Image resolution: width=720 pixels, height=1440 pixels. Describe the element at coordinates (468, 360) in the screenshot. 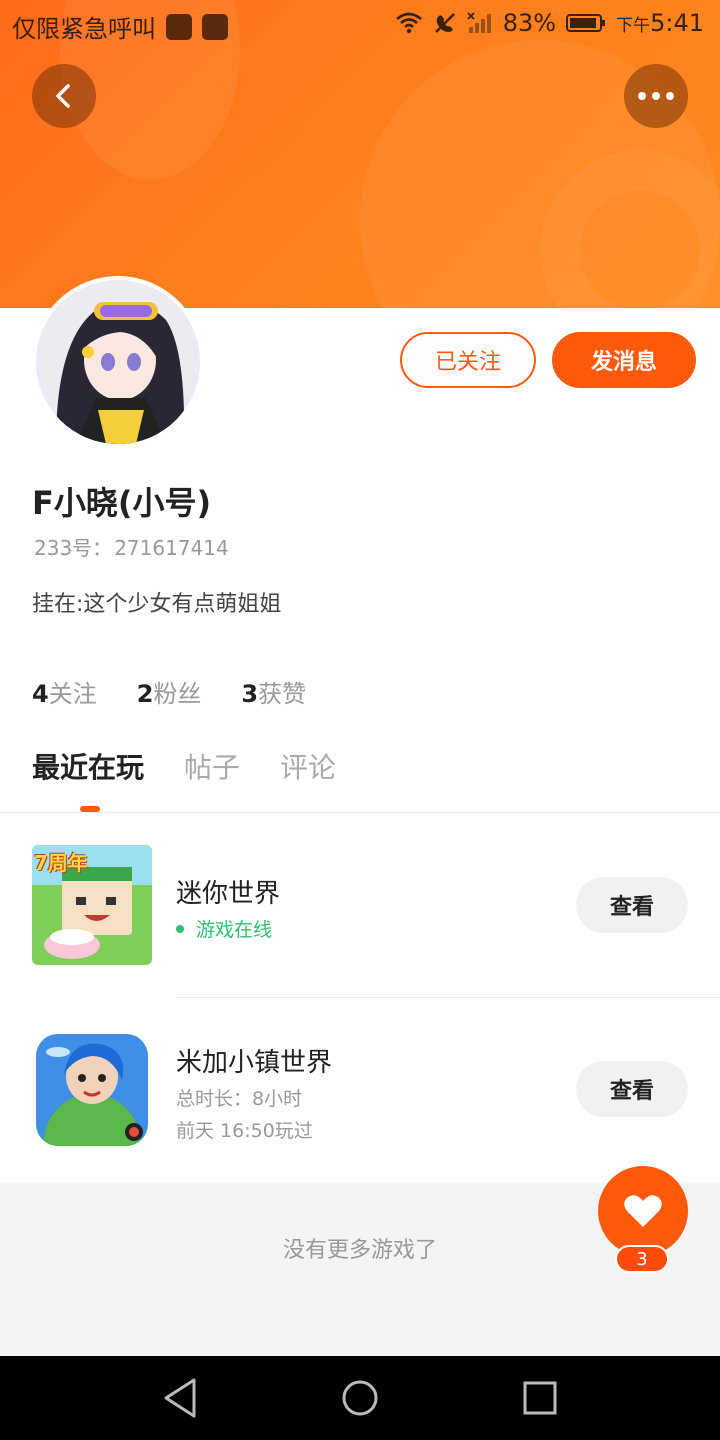

I see `followed-button: 已关注` at that location.